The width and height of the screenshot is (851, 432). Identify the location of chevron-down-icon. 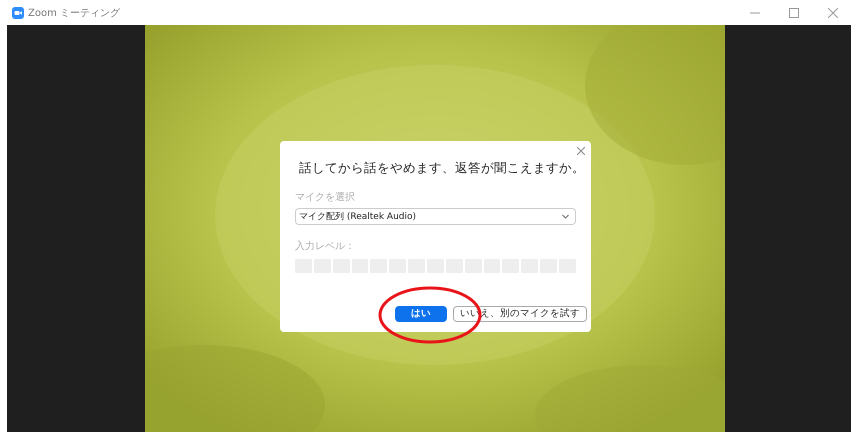
(565, 216).